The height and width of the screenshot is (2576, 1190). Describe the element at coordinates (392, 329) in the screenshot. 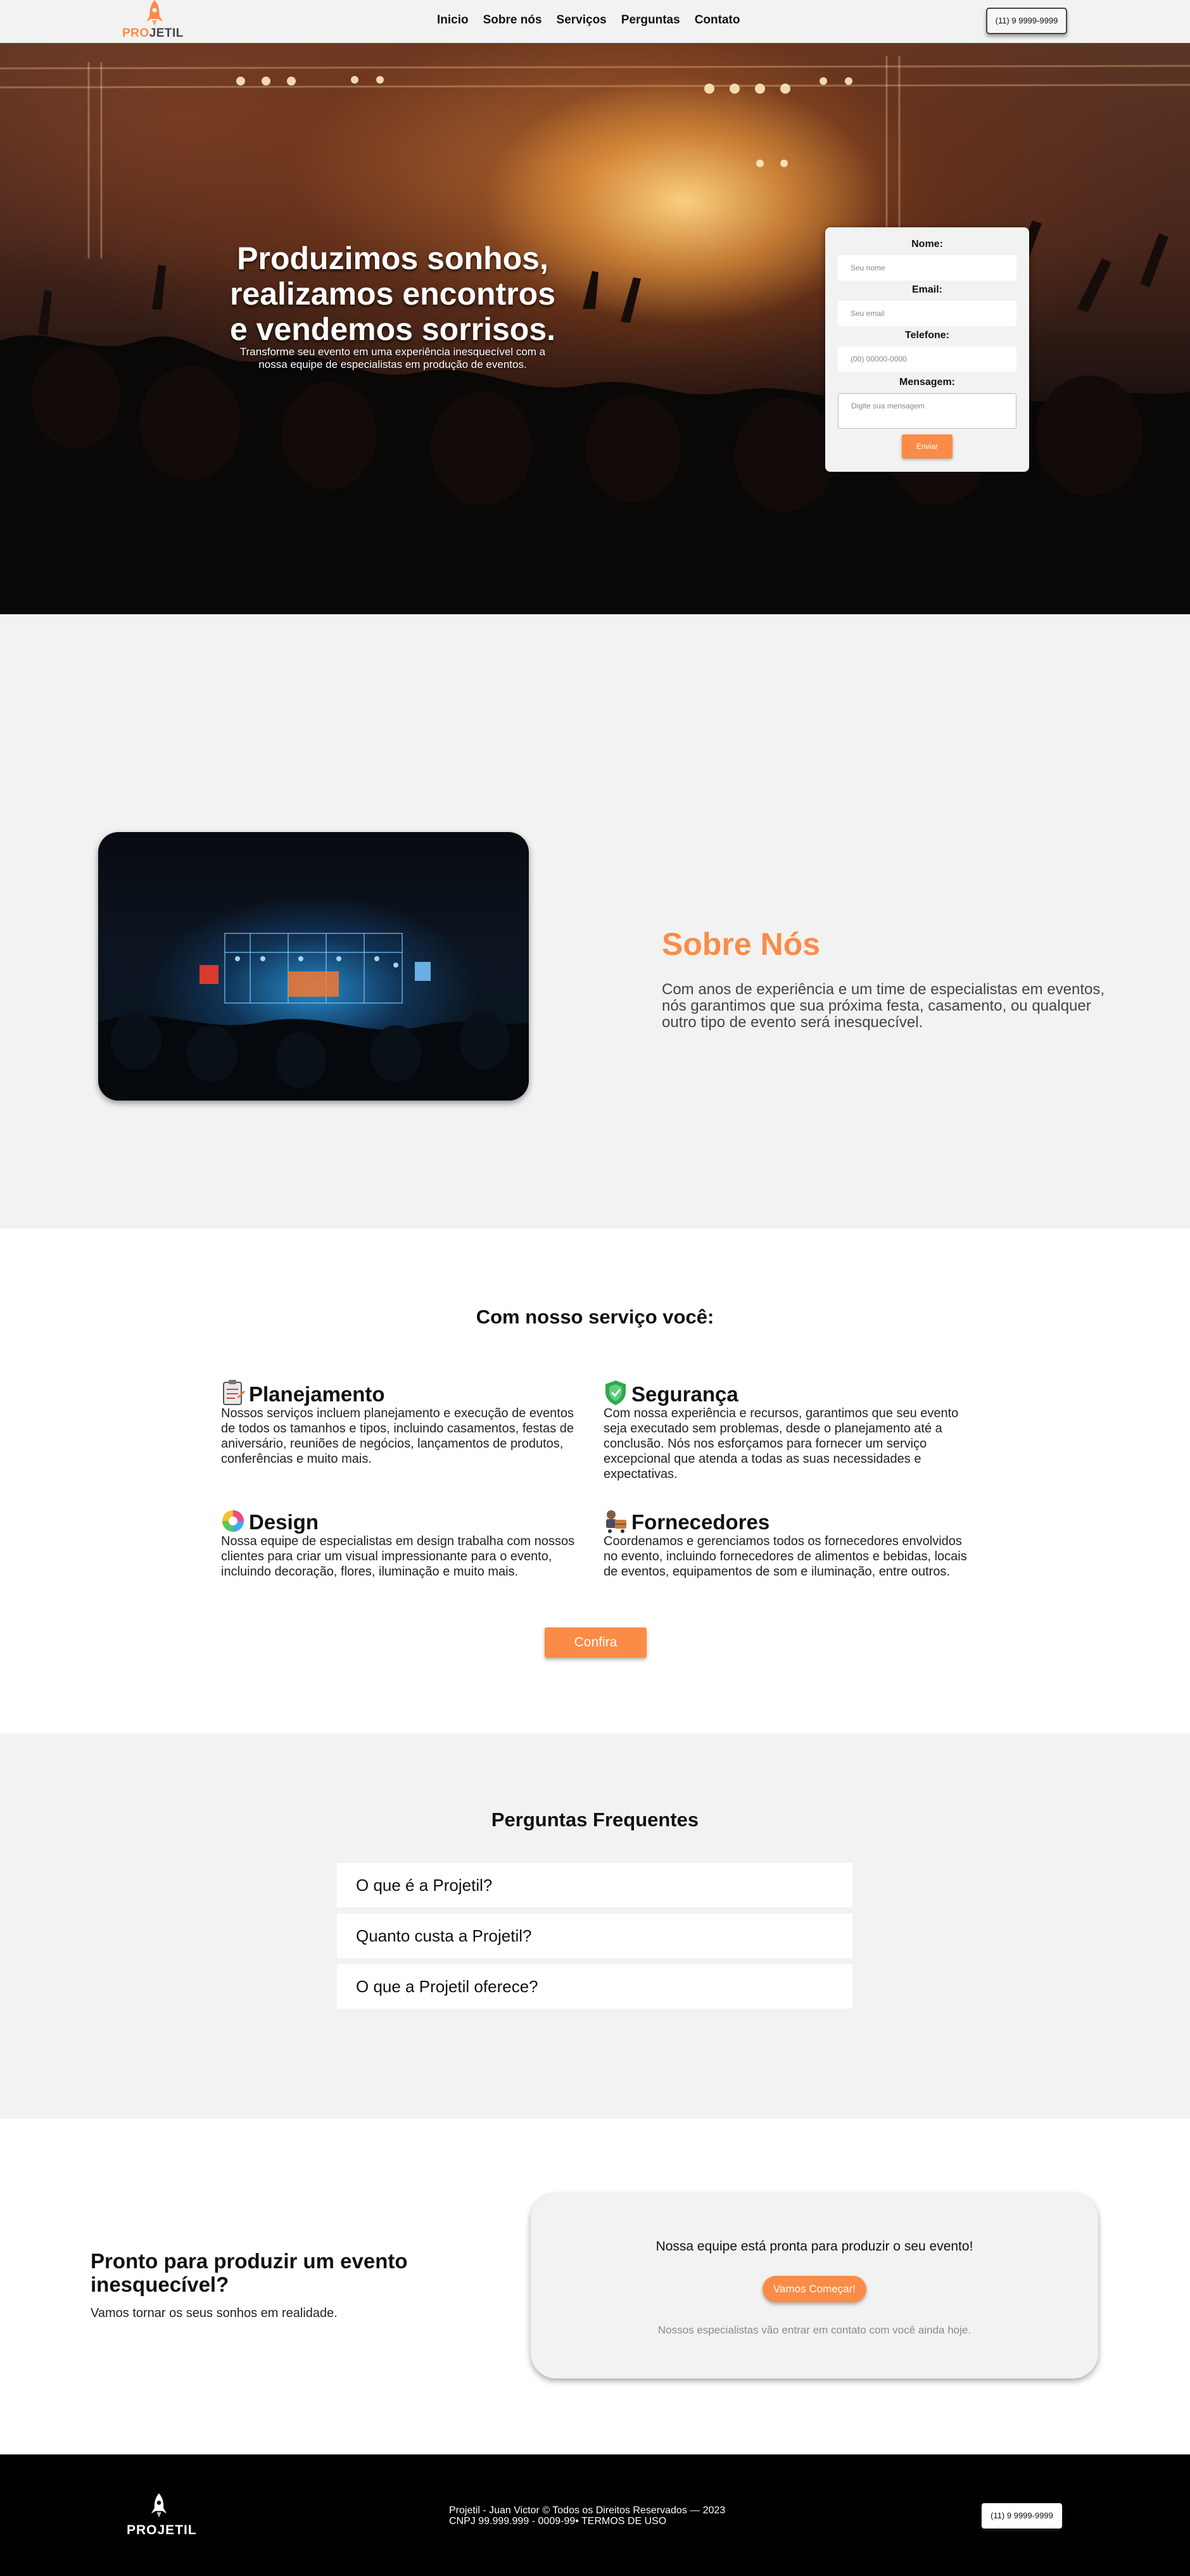

I see `hero-title-line3: e vendemos sorrisos.` at that location.